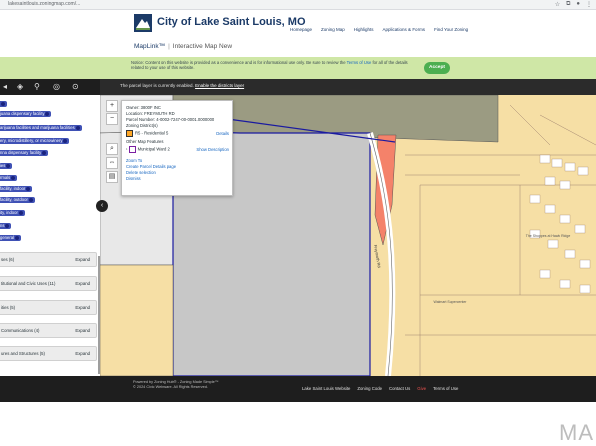  I want to click on layer-item: facility, indoor, so click(16, 189).